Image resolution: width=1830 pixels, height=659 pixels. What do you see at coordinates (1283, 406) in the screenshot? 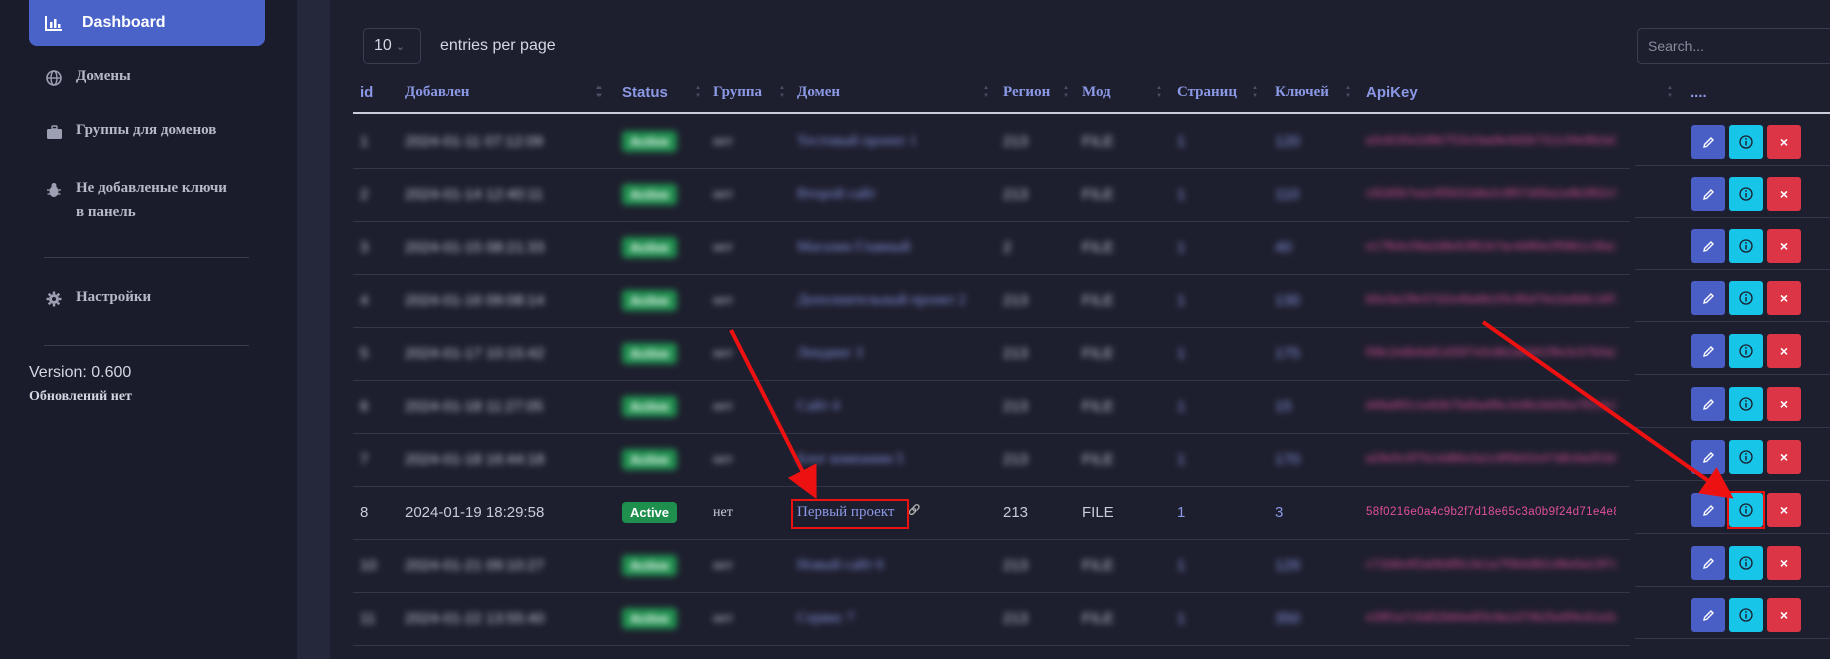
I see `cell-keys-link: 15` at bounding box center [1283, 406].